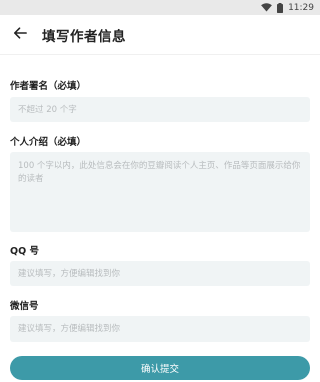 The height and width of the screenshot is (382, 320). Describe the element at coordinates (48, 86) in the screenshot. I see `pen-name-label: 作者署名（必填）` at that location.